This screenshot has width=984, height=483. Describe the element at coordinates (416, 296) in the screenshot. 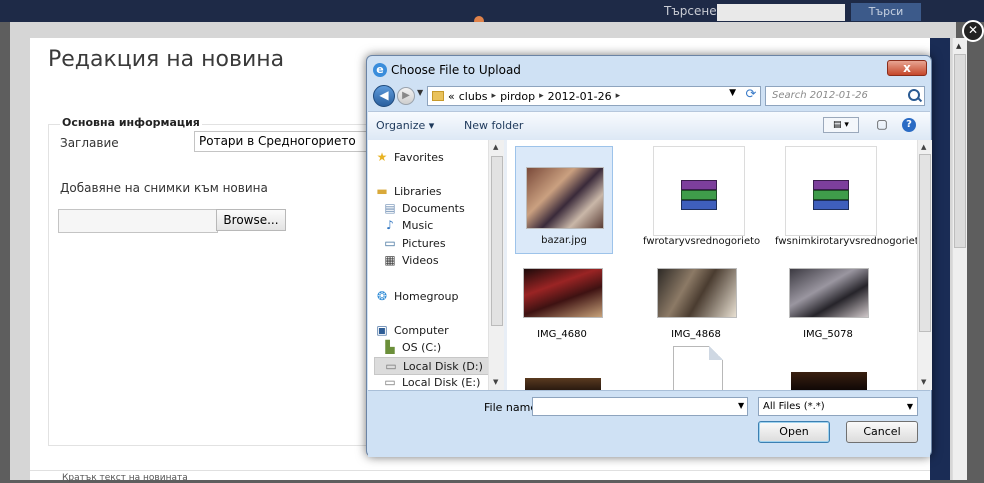

I see `nav-homegroup: ❂ Homegroup` at that location.